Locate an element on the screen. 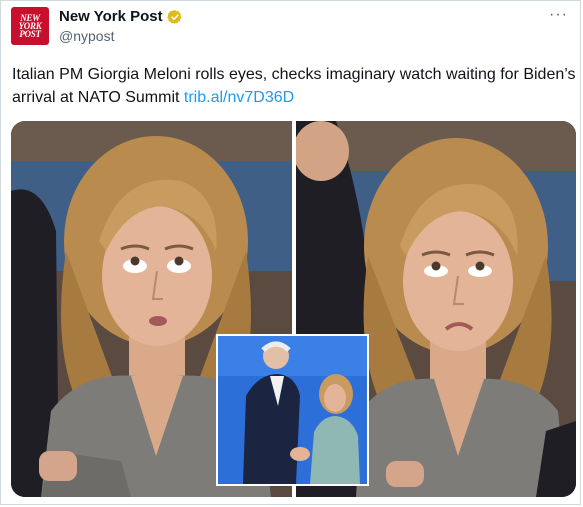 The width and height of the screenshot is (583, 507). verified-badge-icon is located at coordinates (174, 17).